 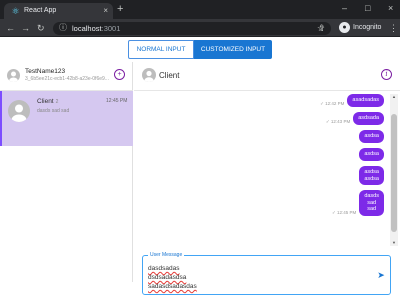 I want to click on browser-tab: ⚛ React App ×, so click(x=58, y=11).